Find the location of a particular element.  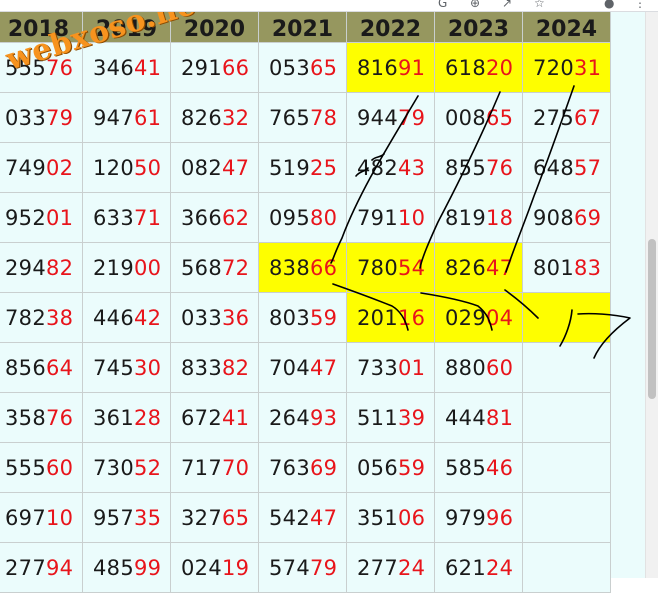

result-cell: 70447 is located at coordinates (302, 367).